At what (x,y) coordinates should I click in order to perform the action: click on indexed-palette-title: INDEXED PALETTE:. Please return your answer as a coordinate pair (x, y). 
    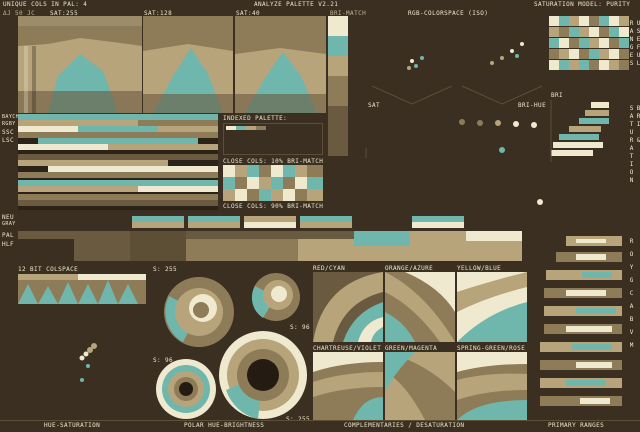
    Looking at the image, I should click on (255, 118).